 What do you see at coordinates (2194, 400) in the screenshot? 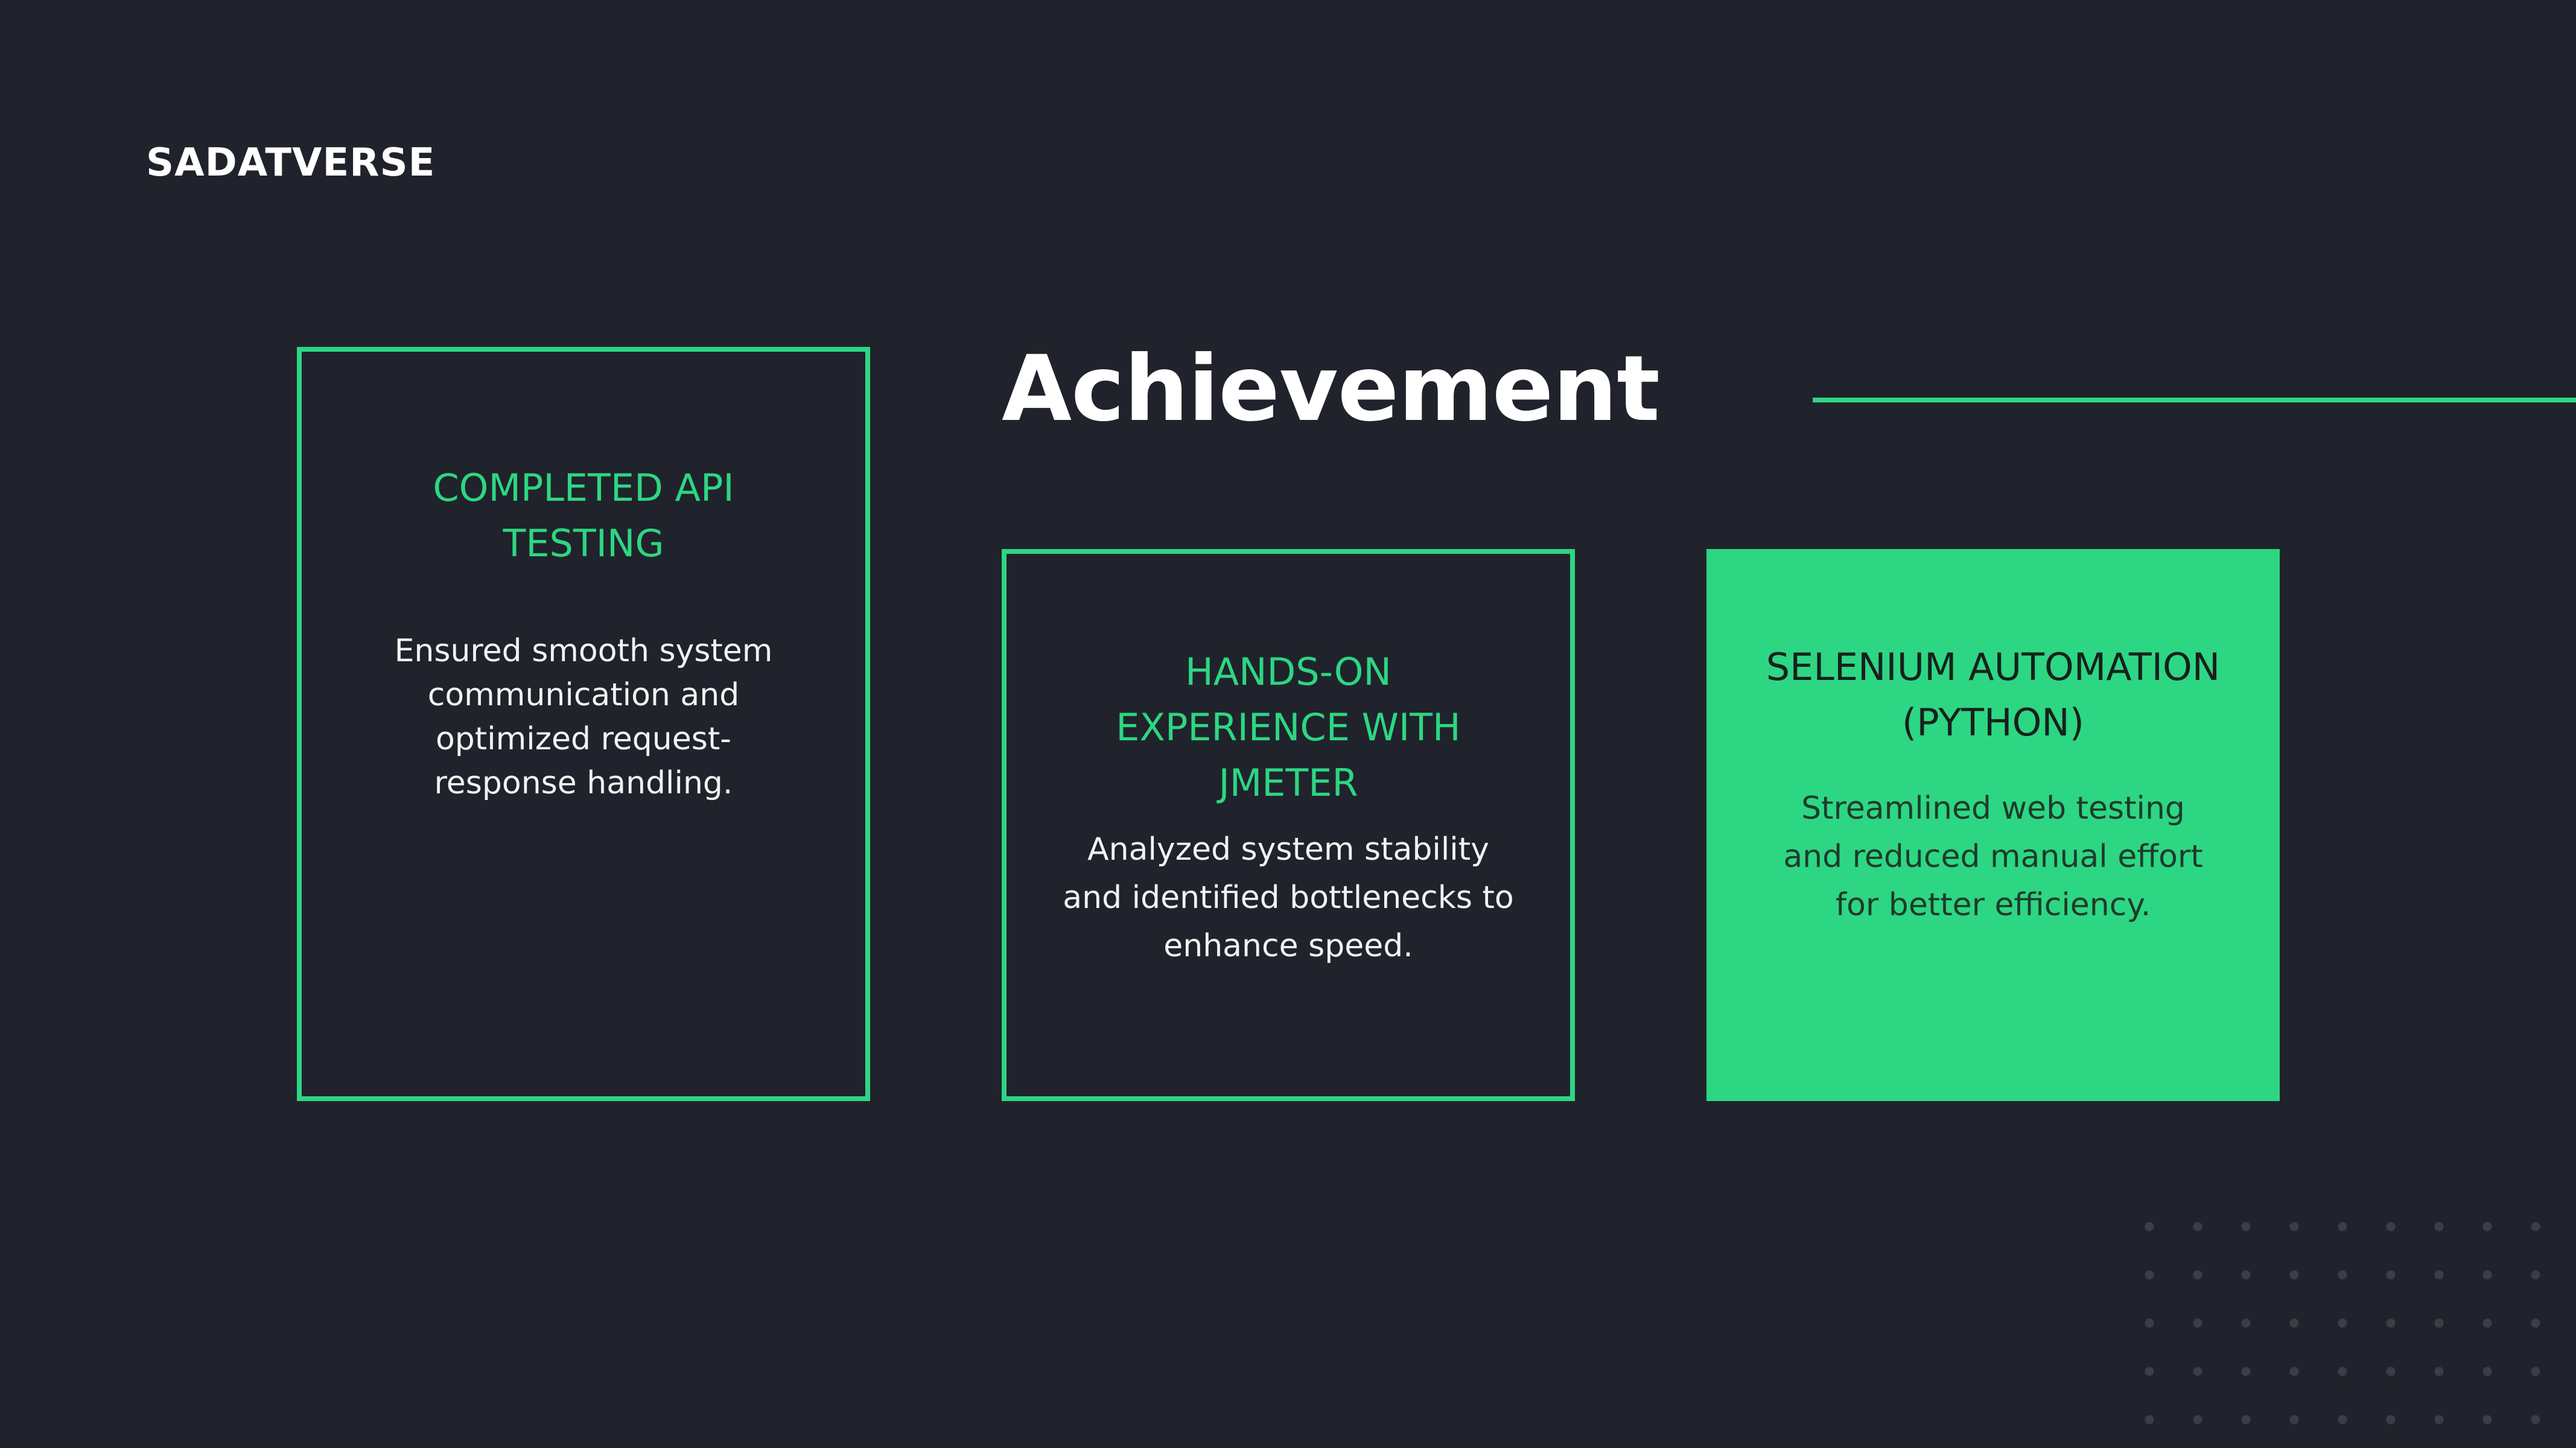
I see `title-divider` at bounding box center [2194, 400].